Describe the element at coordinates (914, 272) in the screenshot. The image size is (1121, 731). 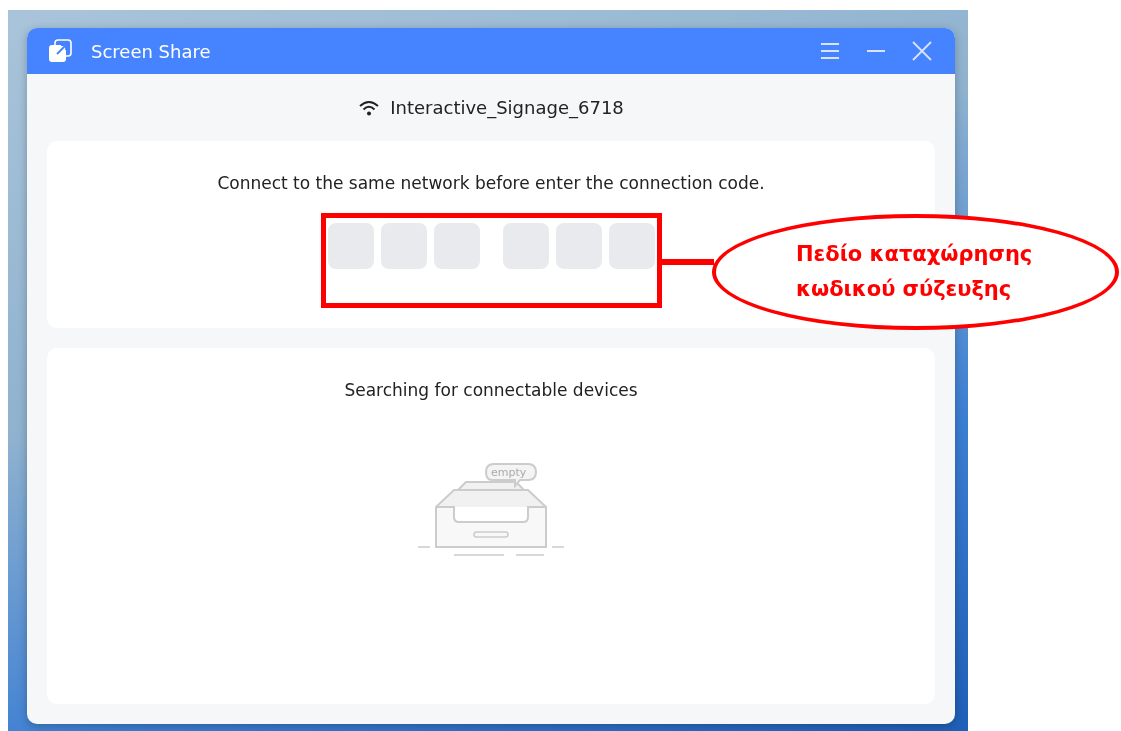
I see `callout-text: Πεδίο καταχώρησης κωδικού σύζευξης` at that location.